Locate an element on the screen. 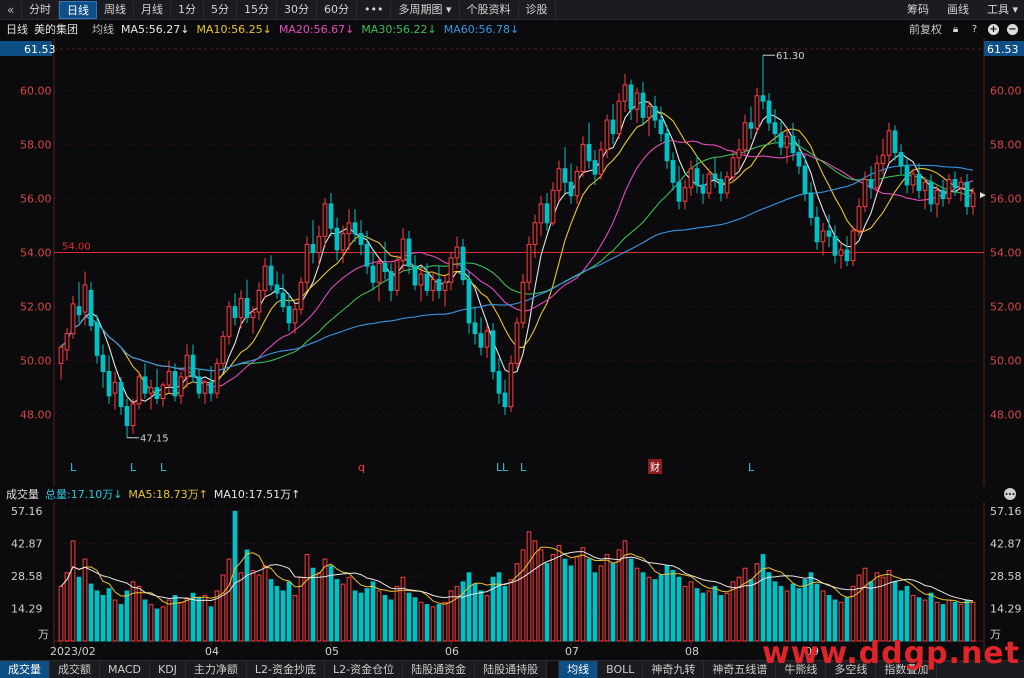  indicator-tab-0: 成交量 is located at coordinates (25, 669).